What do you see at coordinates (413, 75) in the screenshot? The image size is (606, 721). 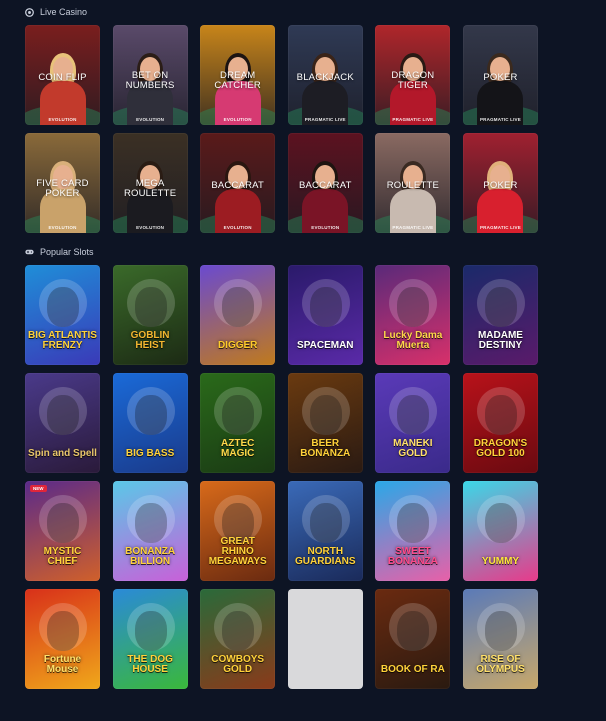 I see `live-game-tile: DRAGON TIGER PRAGMATIC LIVE` at bounding box center [413, 75].